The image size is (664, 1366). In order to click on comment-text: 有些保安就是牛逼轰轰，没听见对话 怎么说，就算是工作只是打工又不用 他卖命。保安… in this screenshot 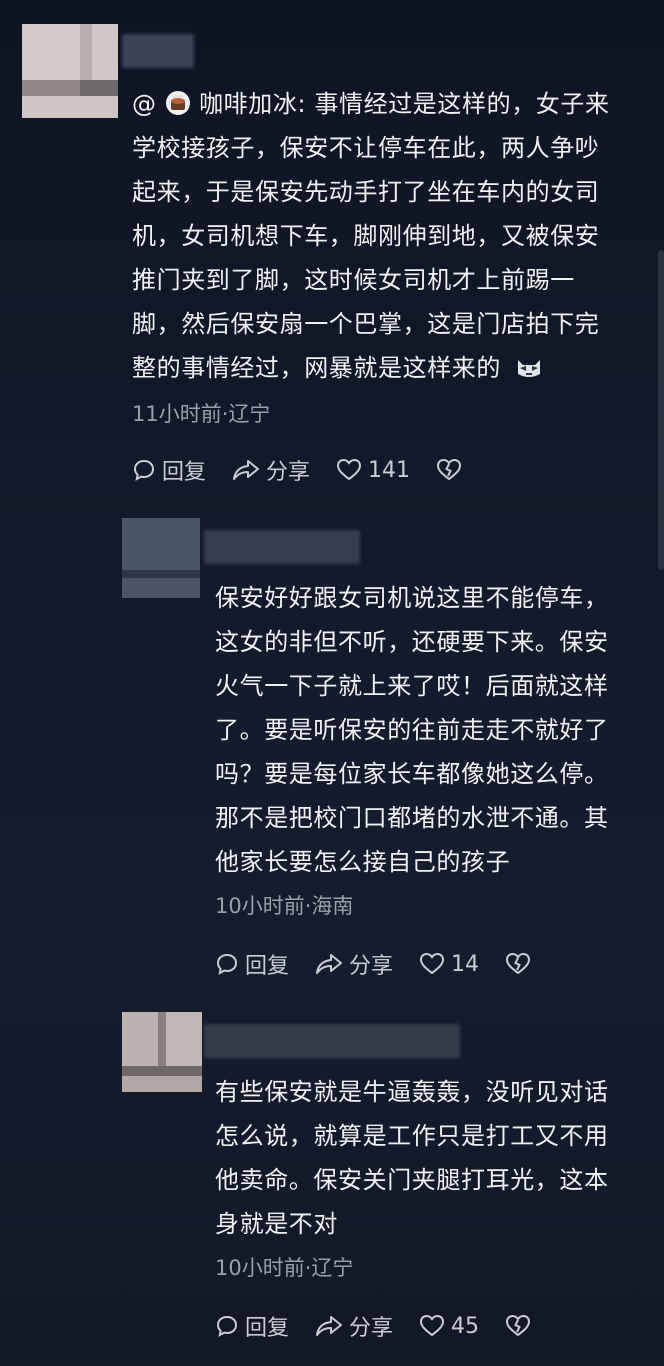, I will do `click(412, 1158)`.